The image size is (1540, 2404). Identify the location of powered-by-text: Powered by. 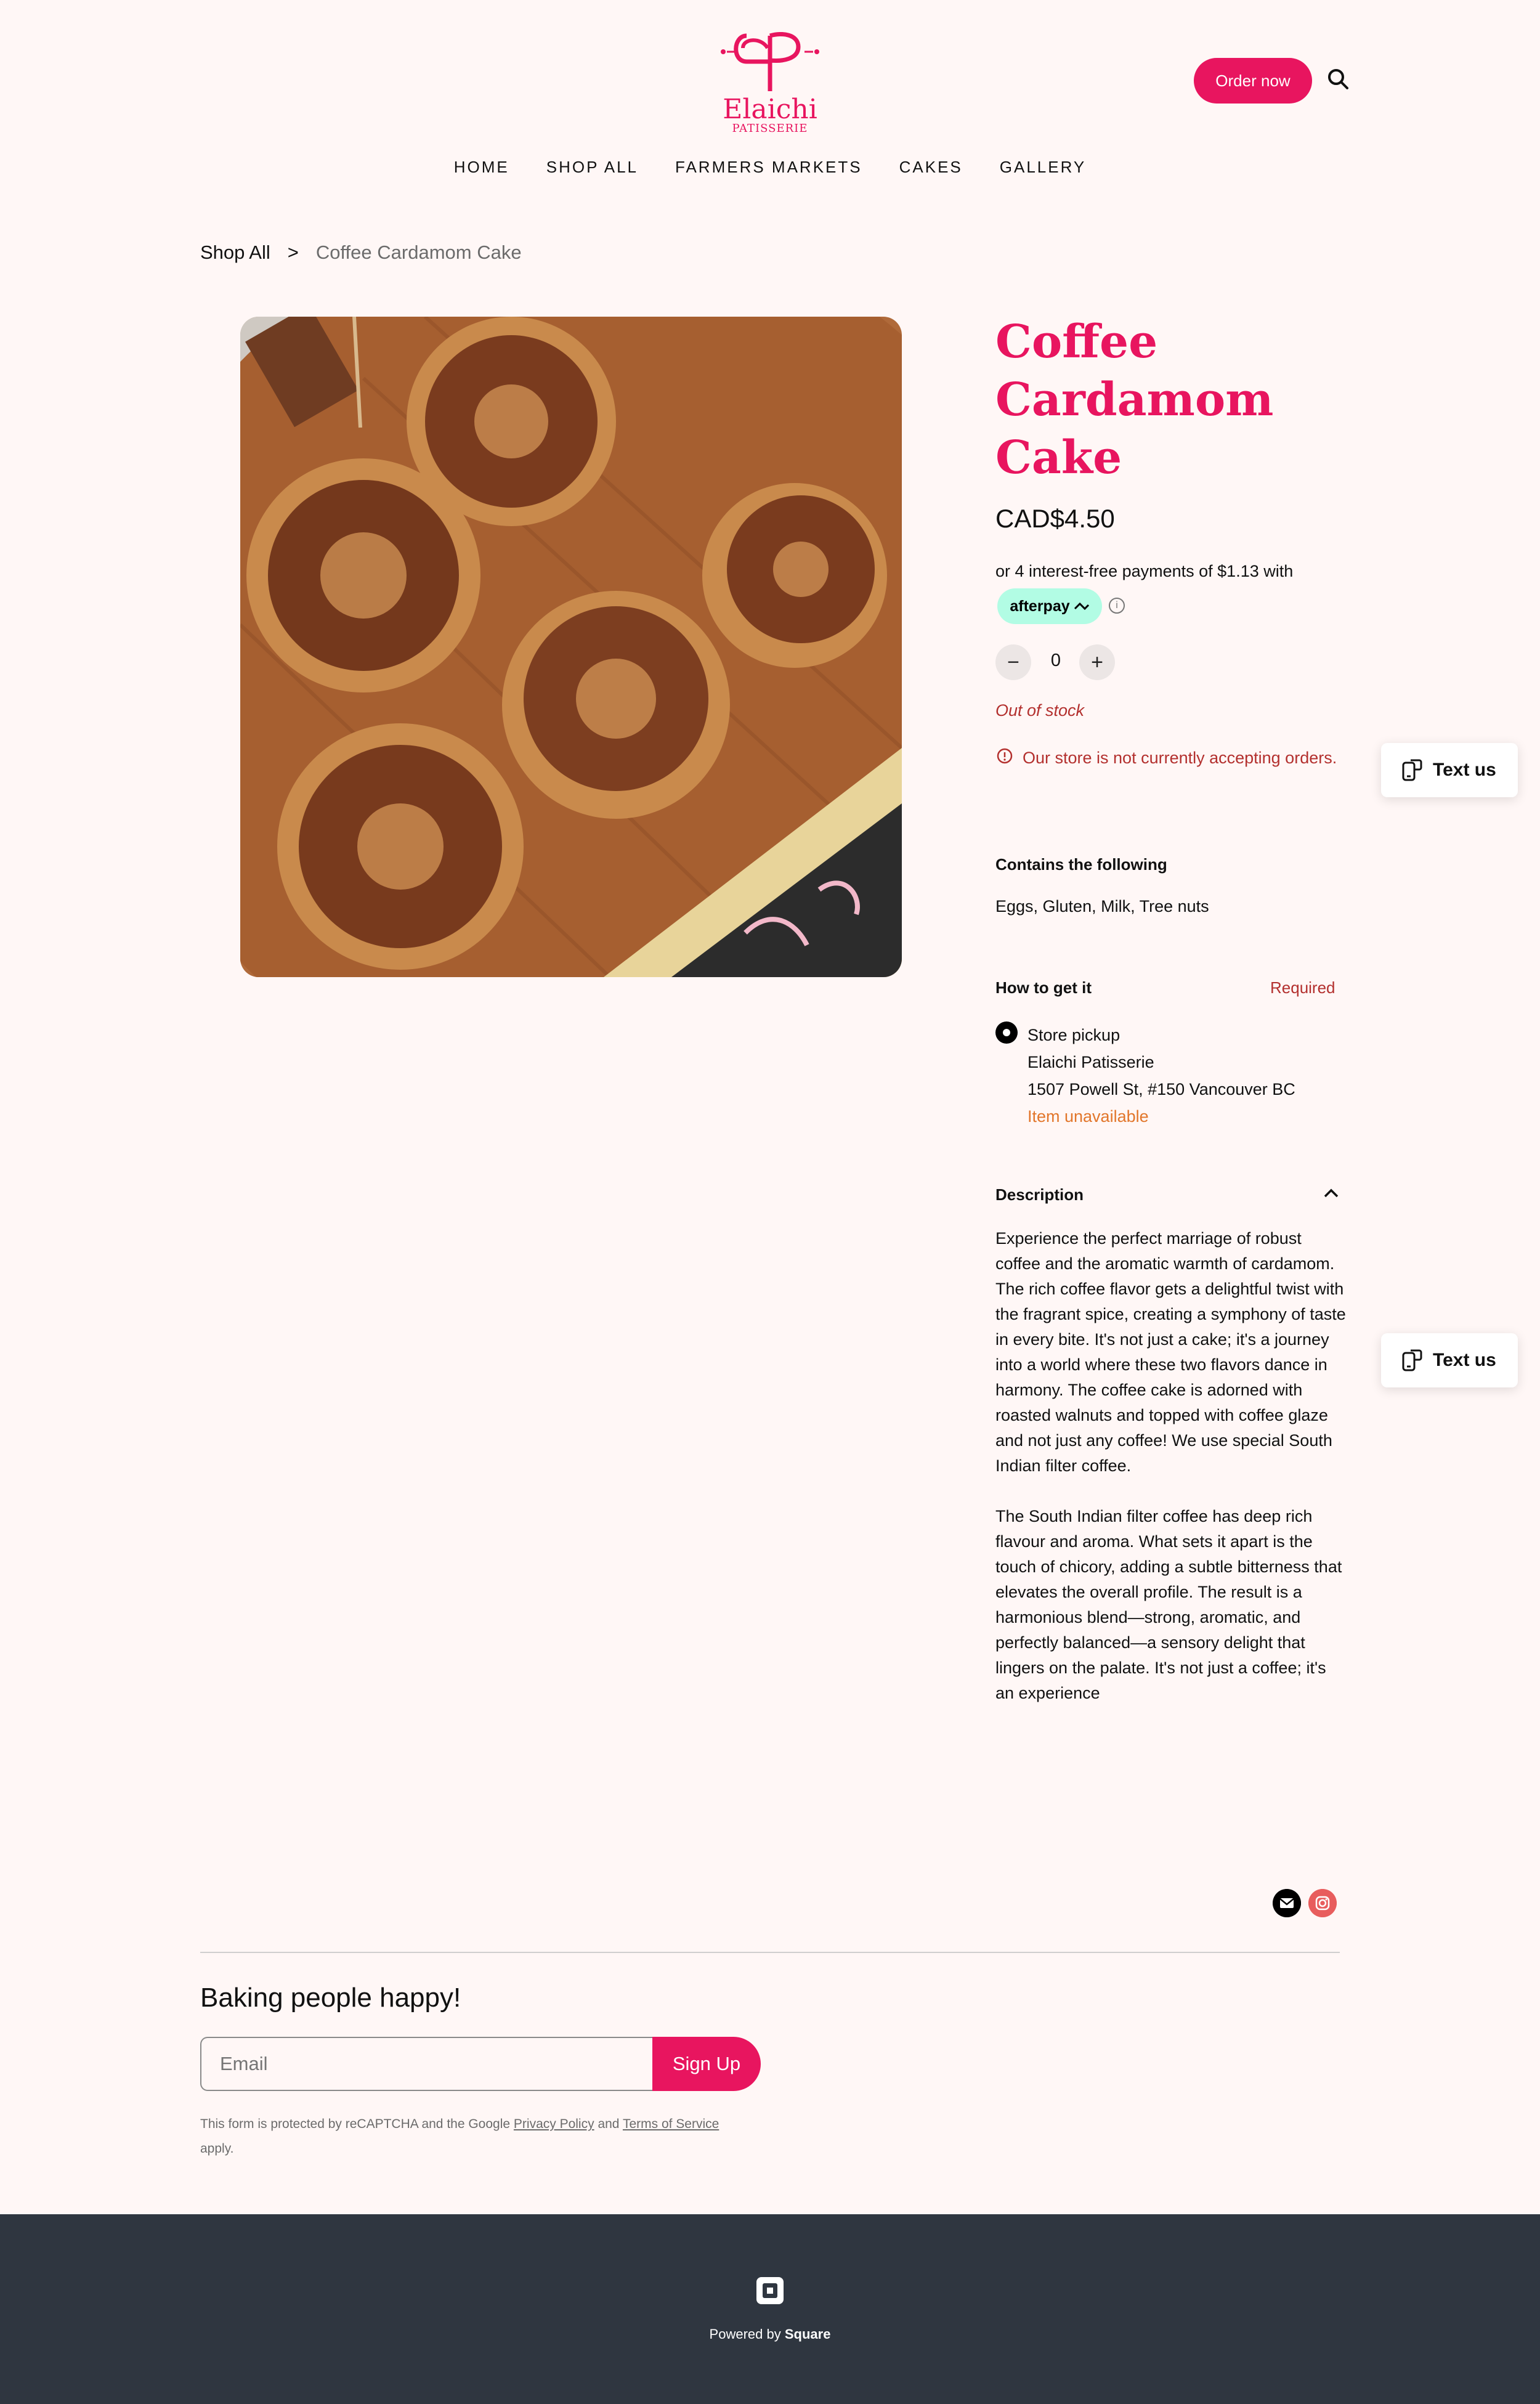
(747, 2334).